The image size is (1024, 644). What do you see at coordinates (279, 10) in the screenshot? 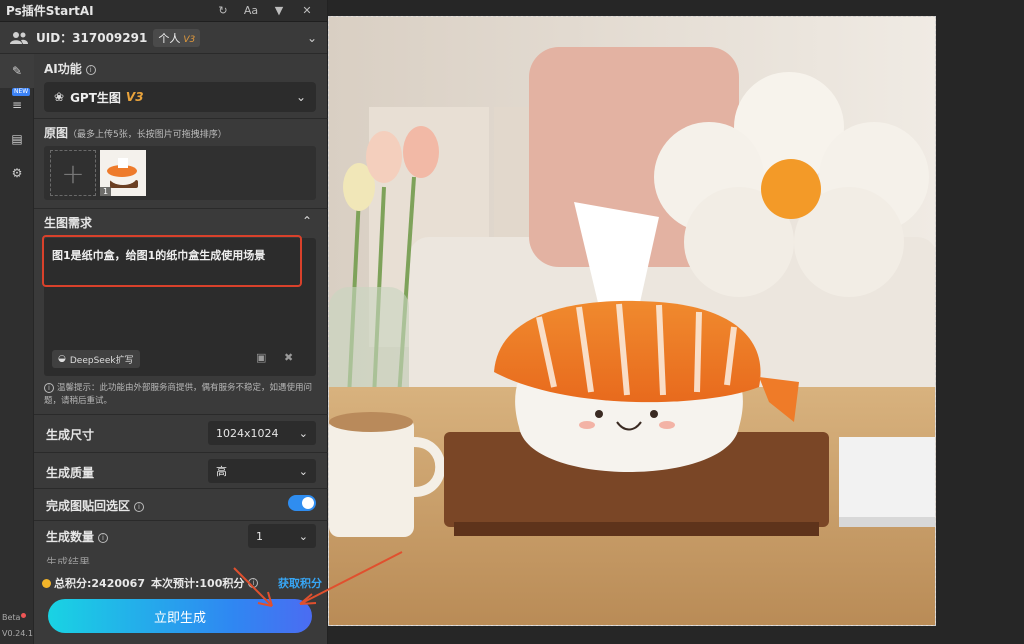
I see `pin-icon: ▼` at bounding box center [279, 10].